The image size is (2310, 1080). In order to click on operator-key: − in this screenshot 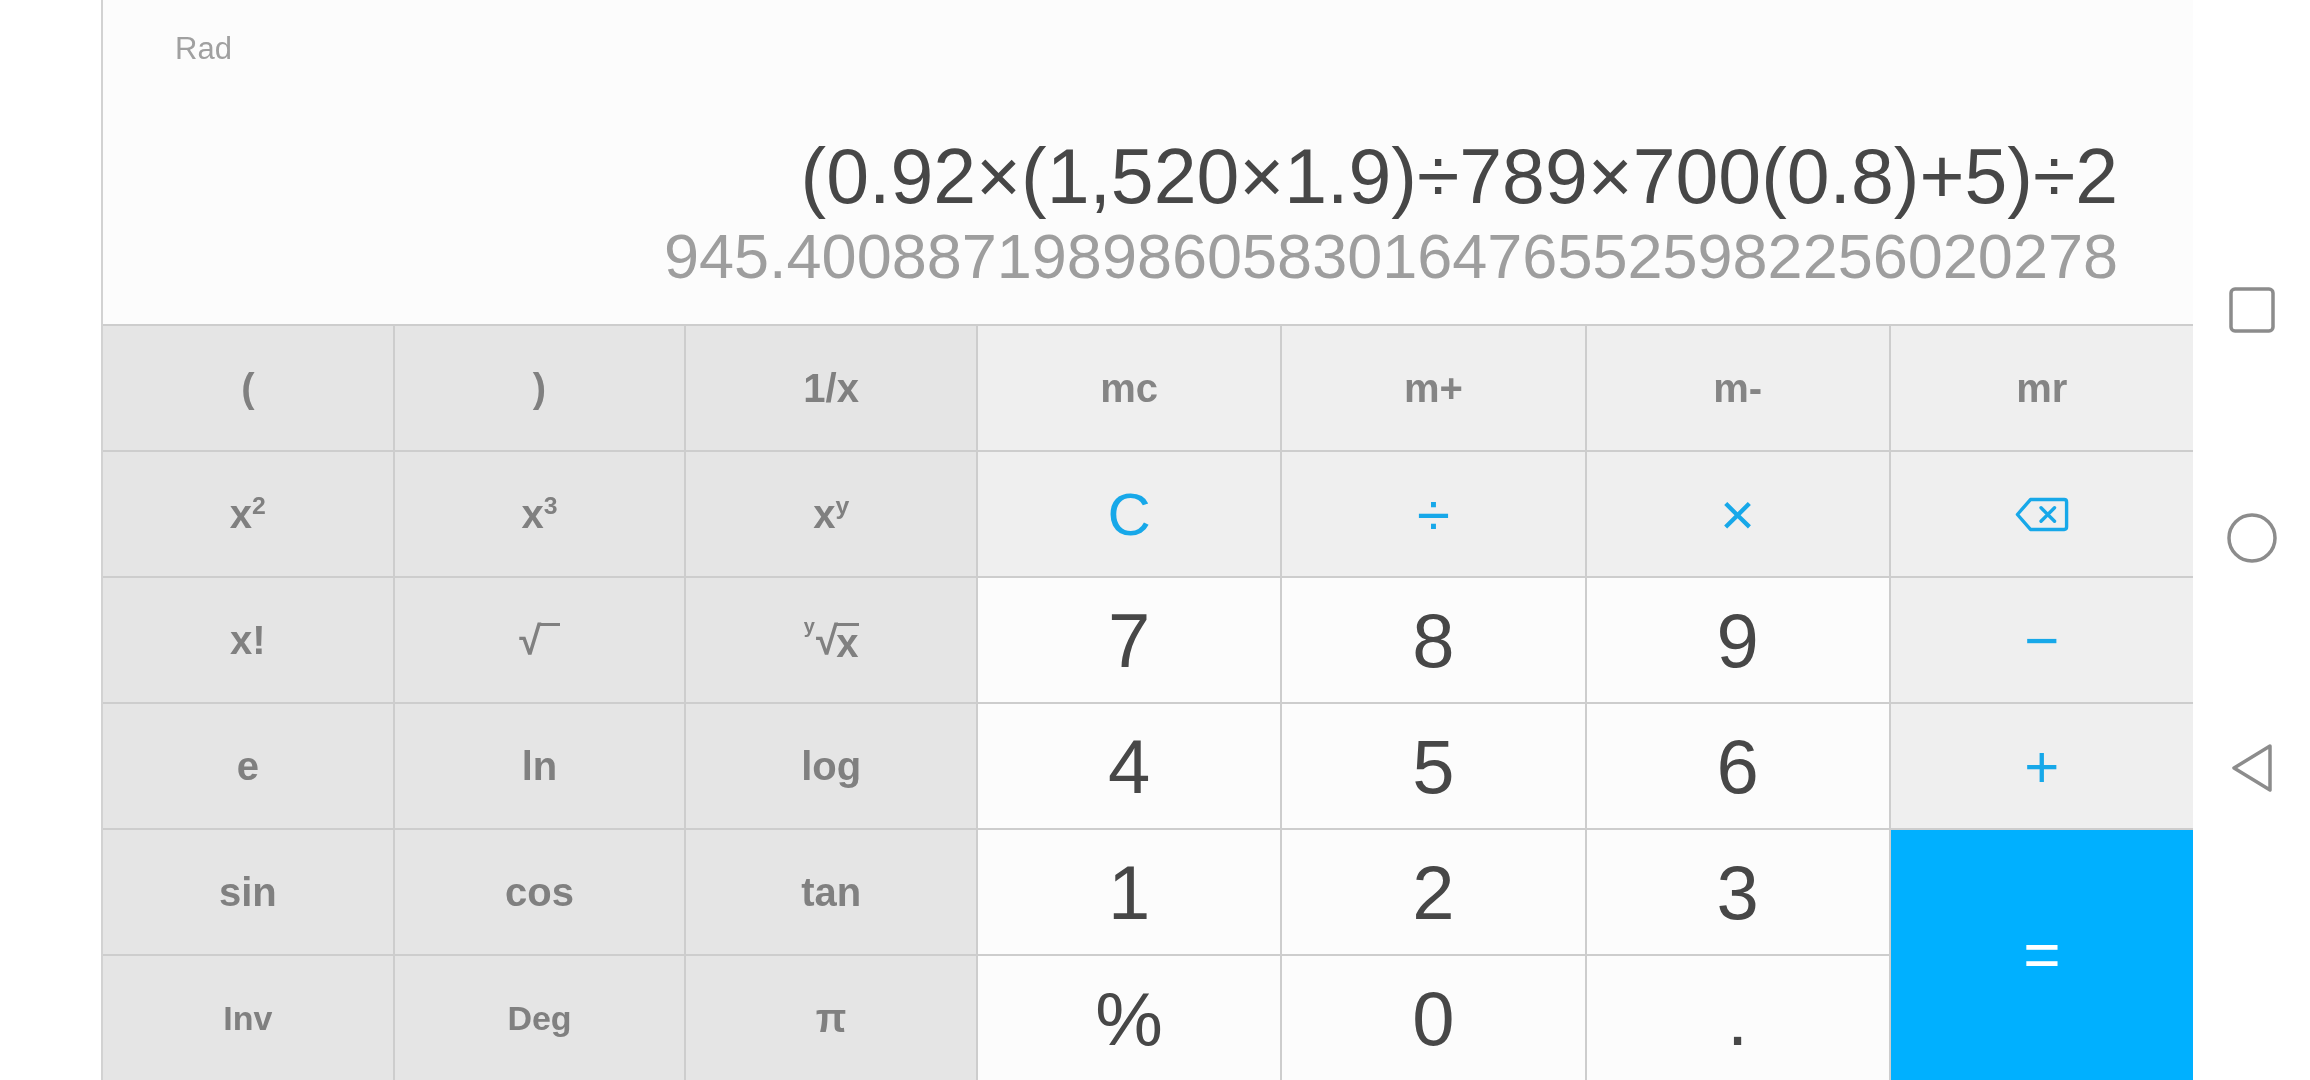, I will do `click(2041, 640)`.